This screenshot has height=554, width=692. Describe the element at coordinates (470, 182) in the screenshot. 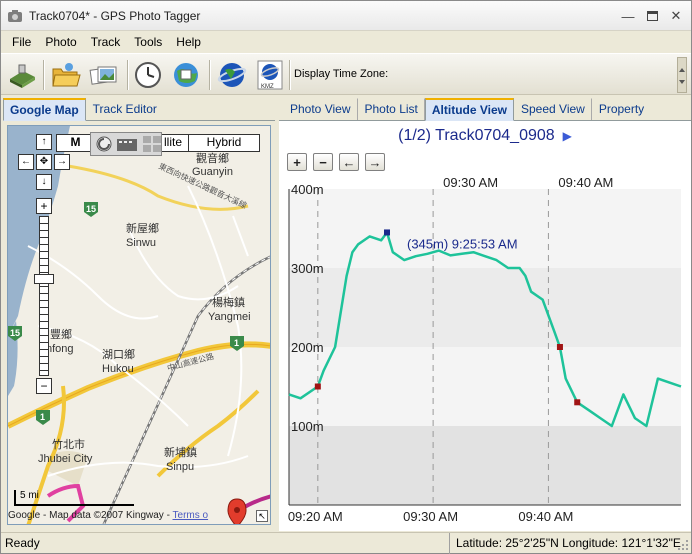

I see `x-tick-label-top: 09:30 AM` at that location.